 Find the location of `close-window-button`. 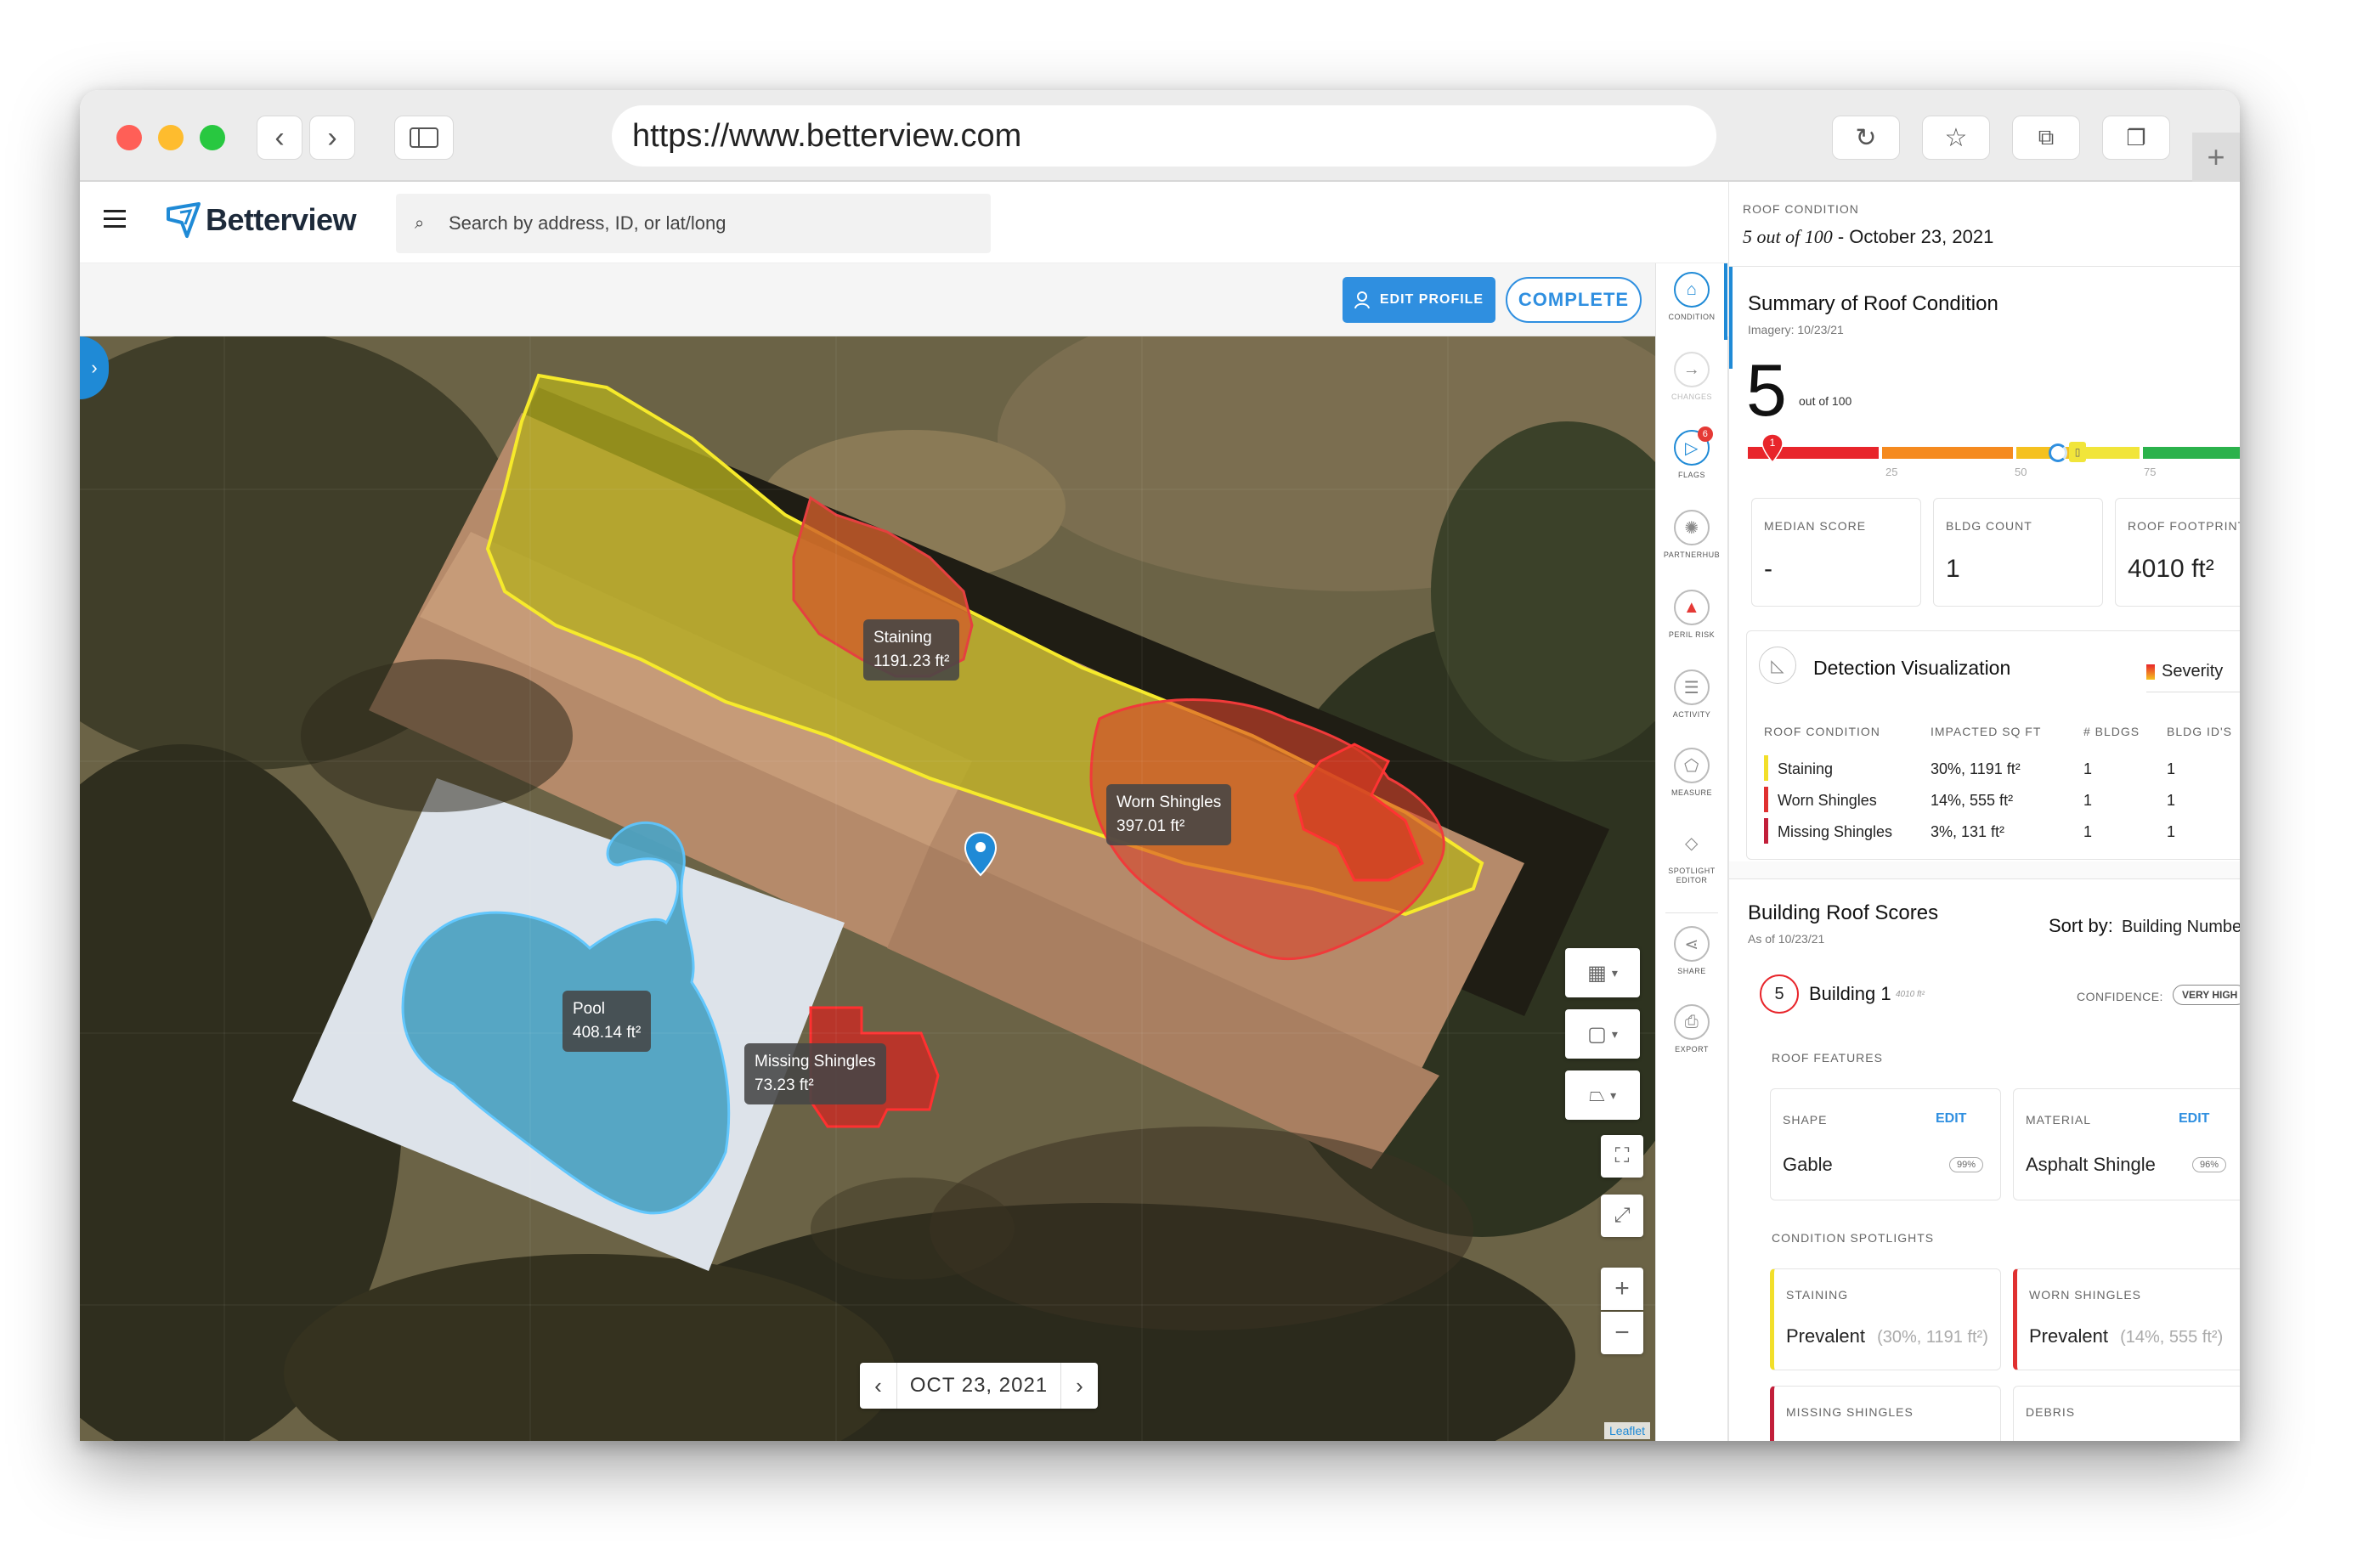

close-window-button is located at coordinates (129, 137).